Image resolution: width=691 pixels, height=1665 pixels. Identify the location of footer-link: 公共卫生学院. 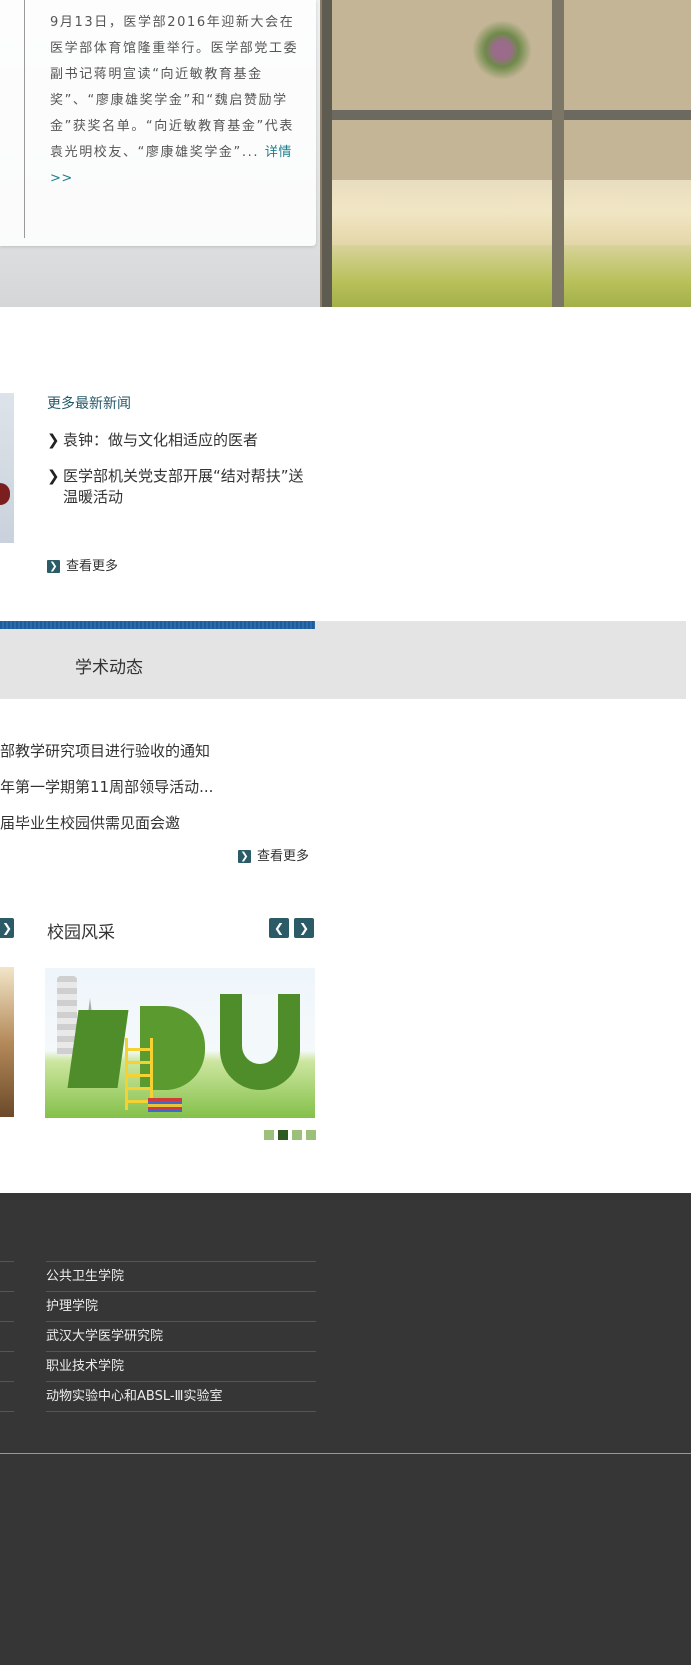
(181, 1276).